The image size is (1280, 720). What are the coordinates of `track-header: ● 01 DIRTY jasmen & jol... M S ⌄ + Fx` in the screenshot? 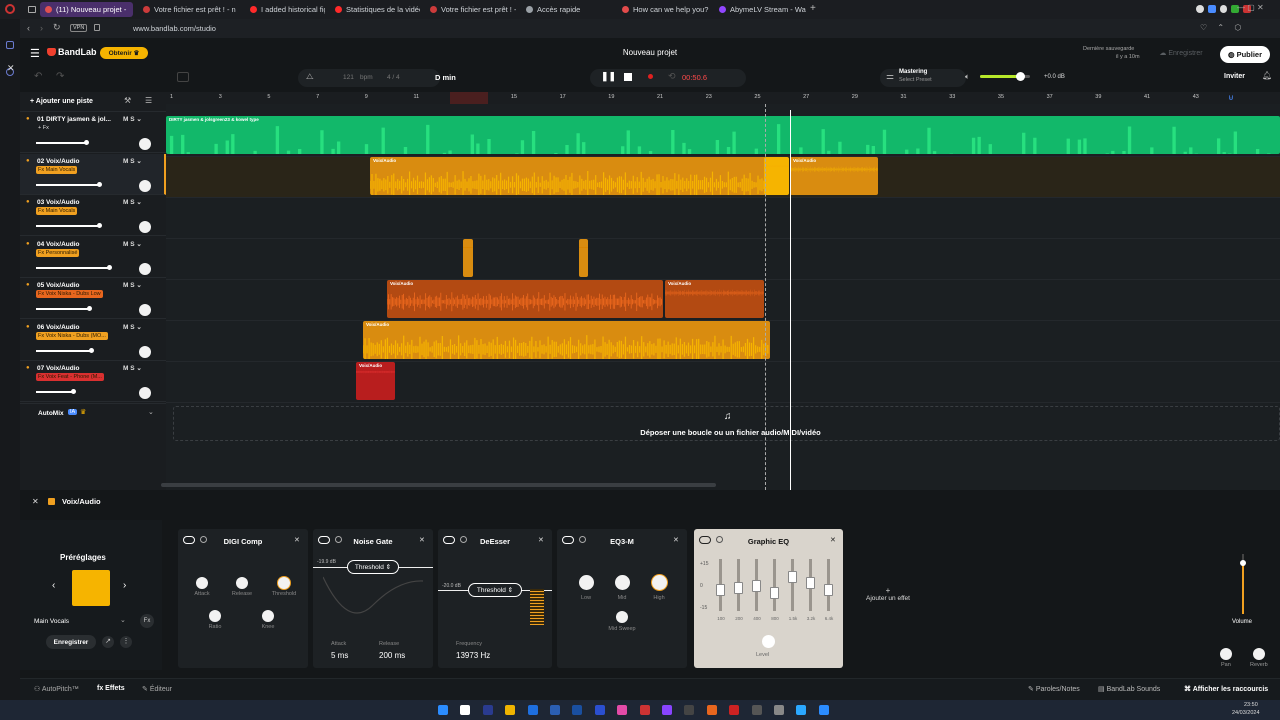 It's located at (93, 132).